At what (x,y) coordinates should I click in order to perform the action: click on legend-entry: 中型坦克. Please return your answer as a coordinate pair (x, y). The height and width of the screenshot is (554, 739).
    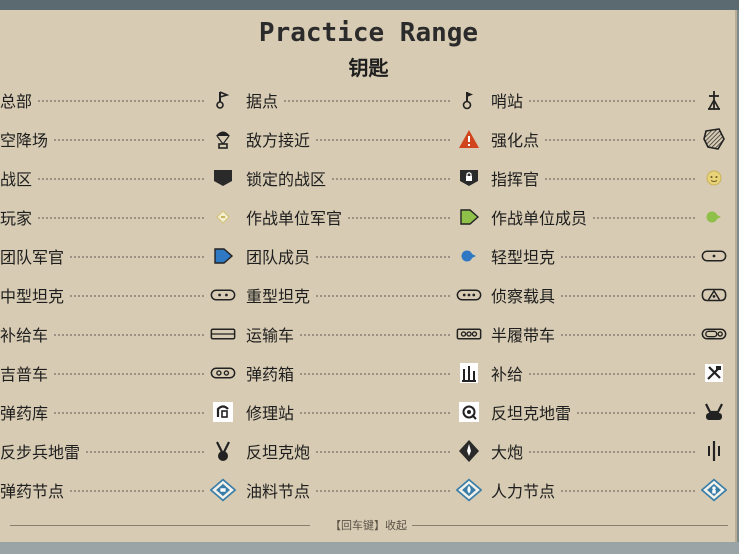
    Looking at the image, I should click on (118, 294).